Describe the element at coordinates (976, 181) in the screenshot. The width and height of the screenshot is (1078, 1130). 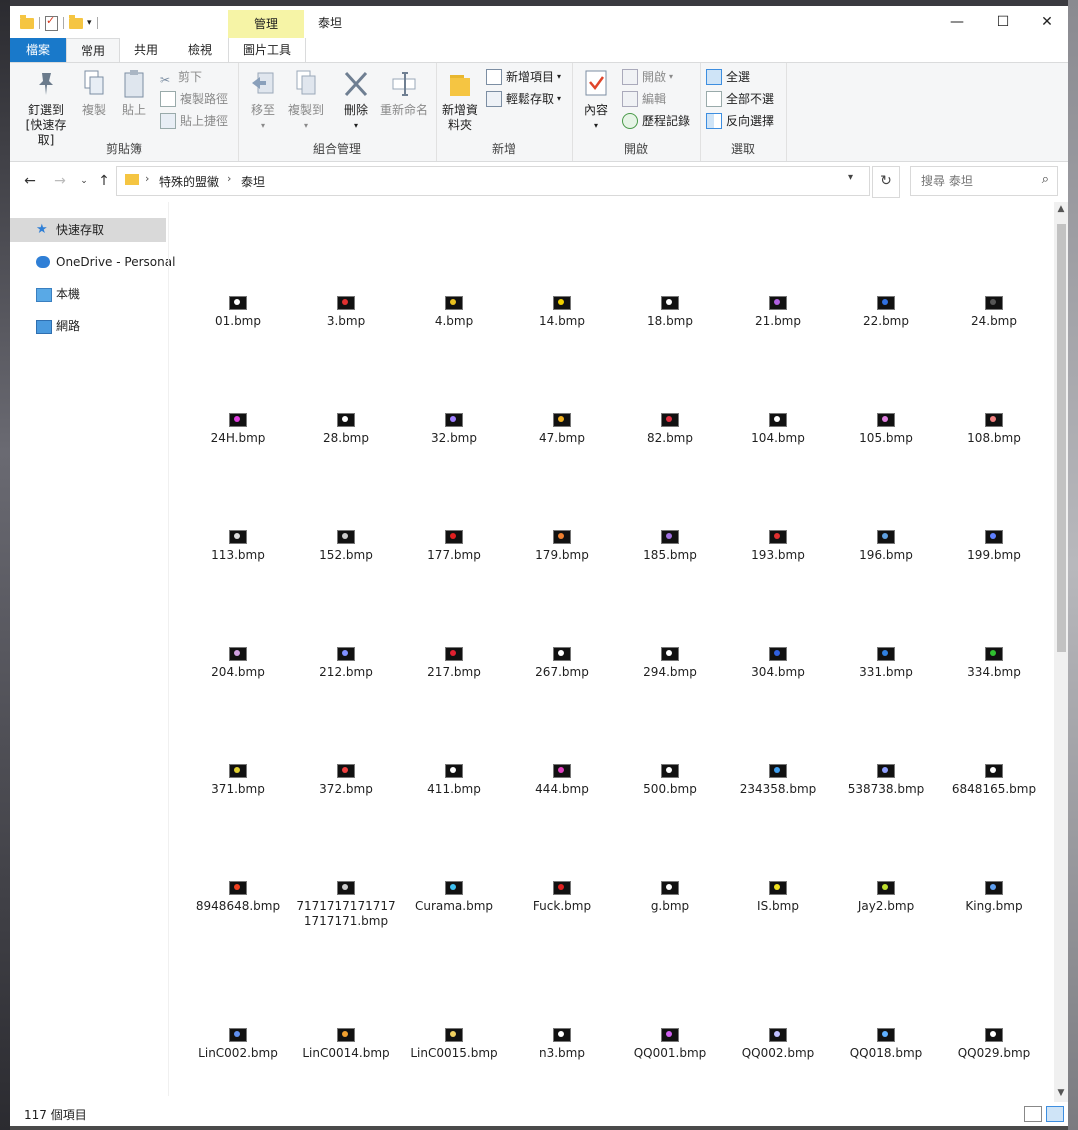
I see `search-input` at that location.